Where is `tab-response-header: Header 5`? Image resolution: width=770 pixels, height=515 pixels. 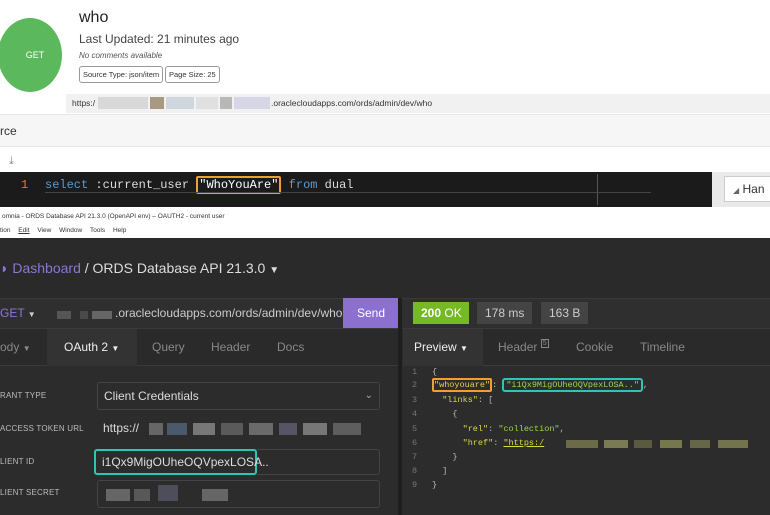
tab-response-header: Header 5 is located at coordinates (523, 346).